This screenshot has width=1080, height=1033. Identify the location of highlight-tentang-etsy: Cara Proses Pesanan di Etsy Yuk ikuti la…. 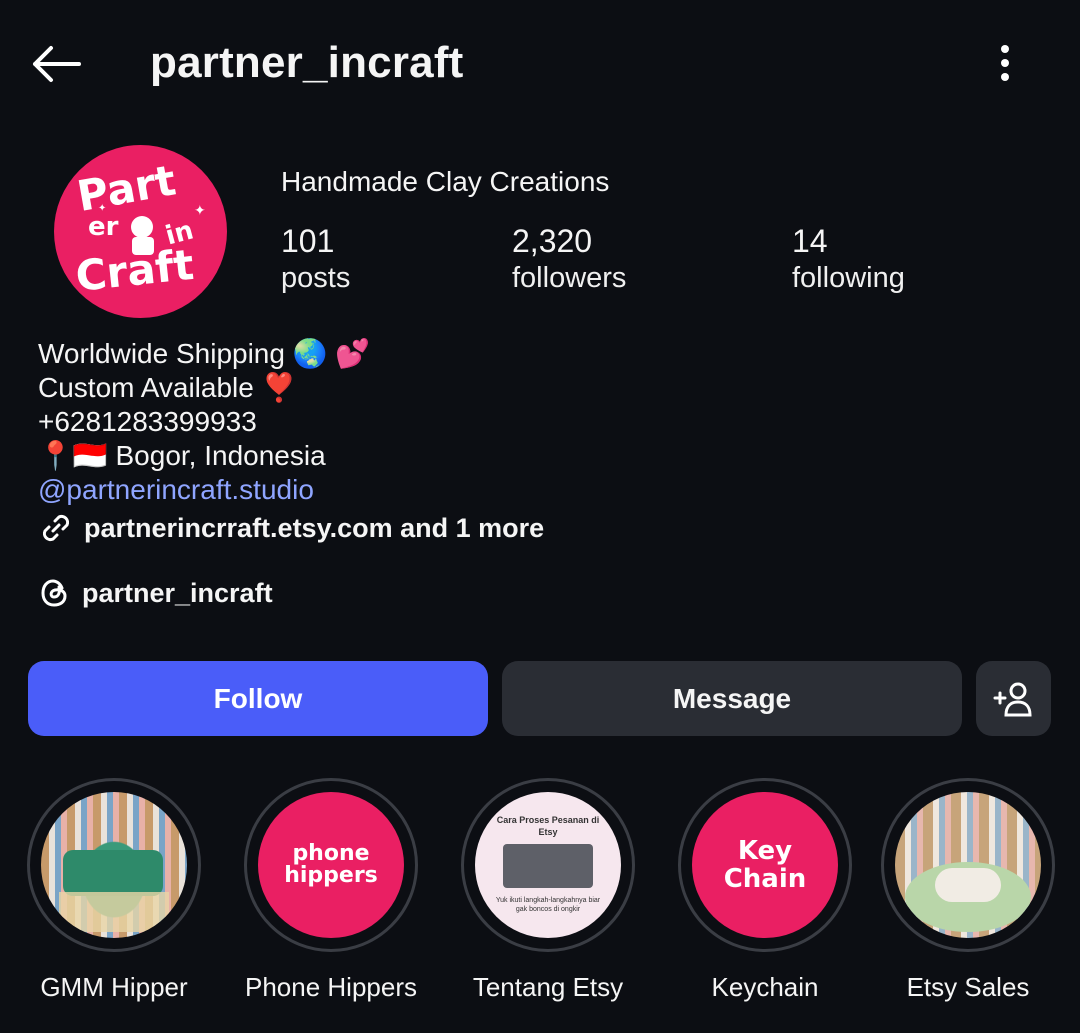
(548, 890).